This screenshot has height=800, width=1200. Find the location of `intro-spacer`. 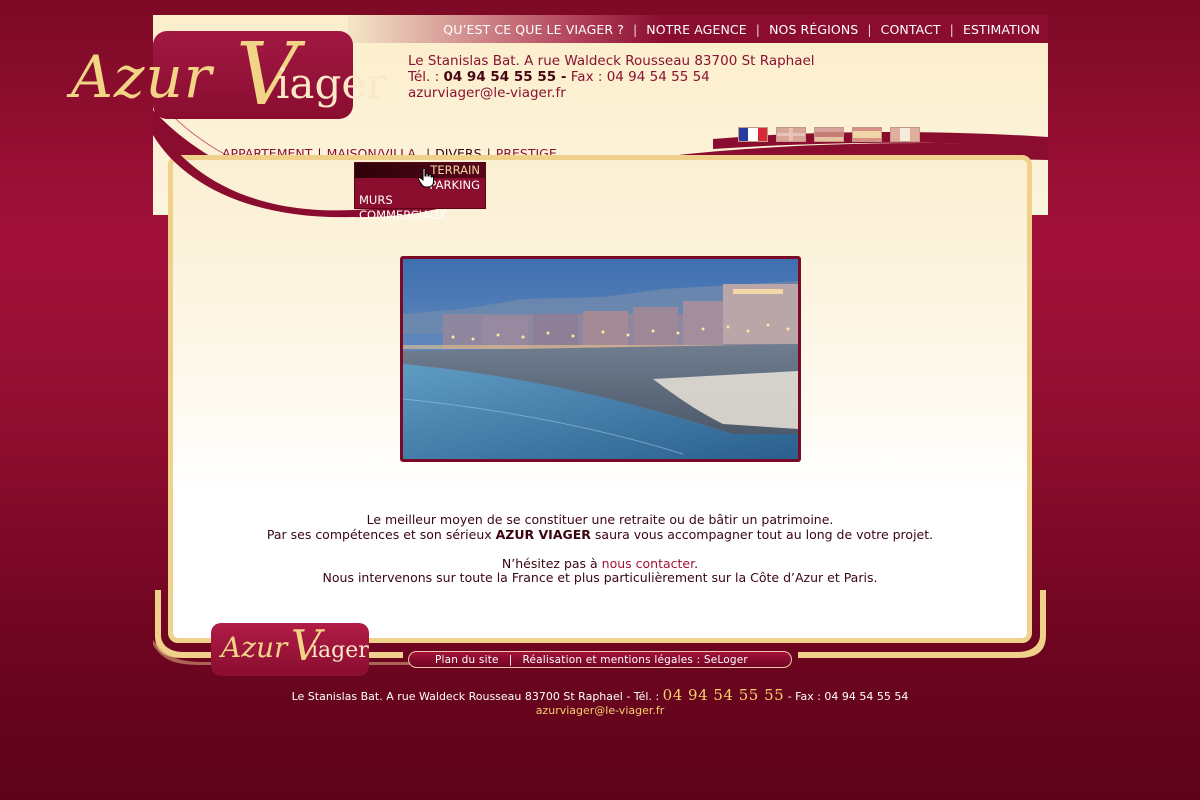

intro-spacer is located at coordinates (600, 549).